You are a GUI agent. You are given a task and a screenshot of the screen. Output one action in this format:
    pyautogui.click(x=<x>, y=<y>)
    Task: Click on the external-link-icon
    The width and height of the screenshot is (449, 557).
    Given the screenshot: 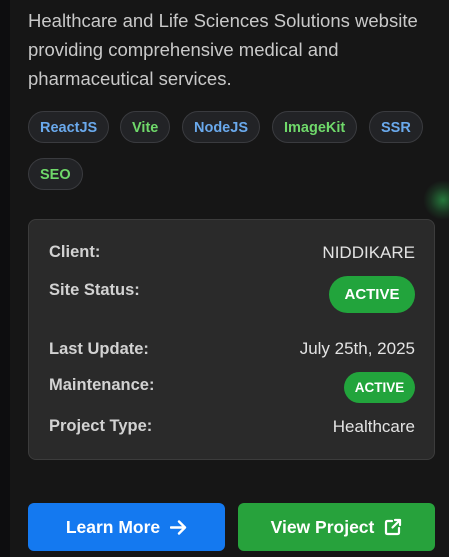 What is the action you would take?
    pyautogui.click(x=393, y=527)
    